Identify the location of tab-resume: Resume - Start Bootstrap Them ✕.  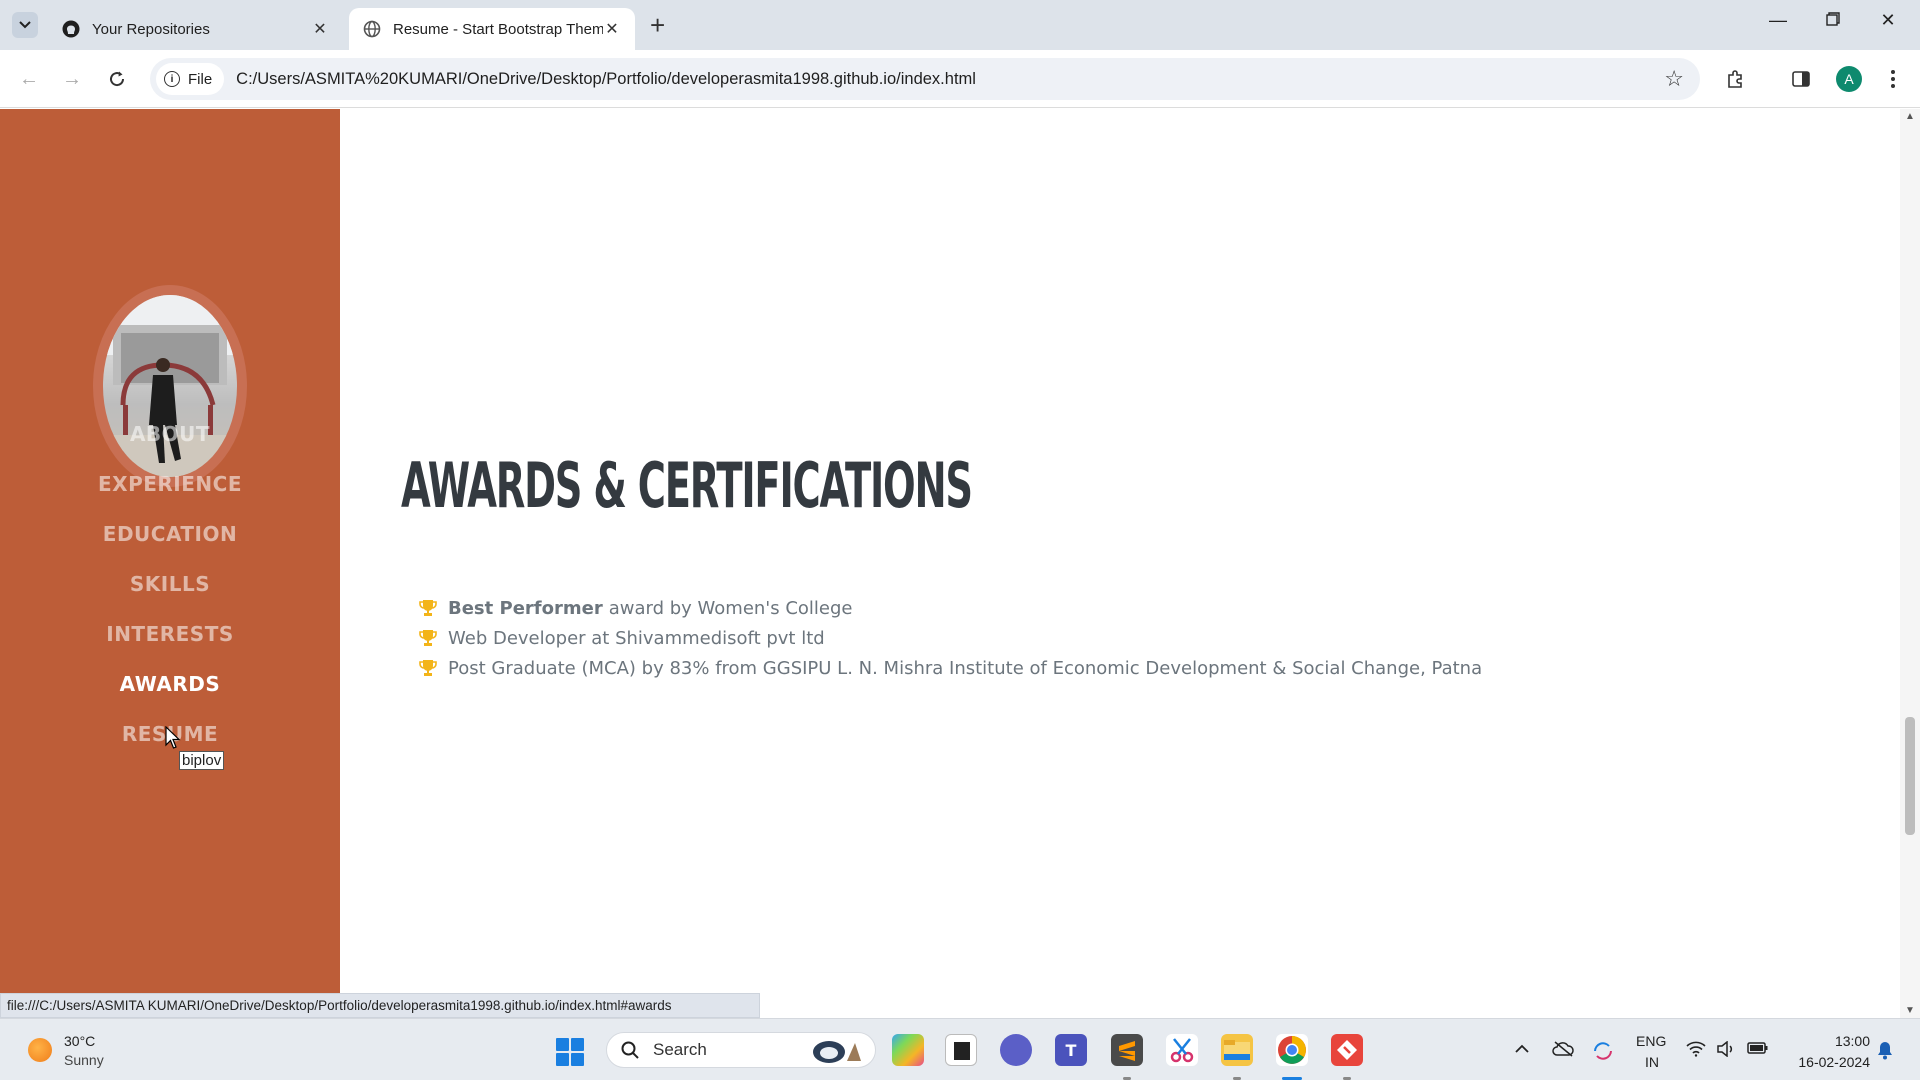
(492, 29).